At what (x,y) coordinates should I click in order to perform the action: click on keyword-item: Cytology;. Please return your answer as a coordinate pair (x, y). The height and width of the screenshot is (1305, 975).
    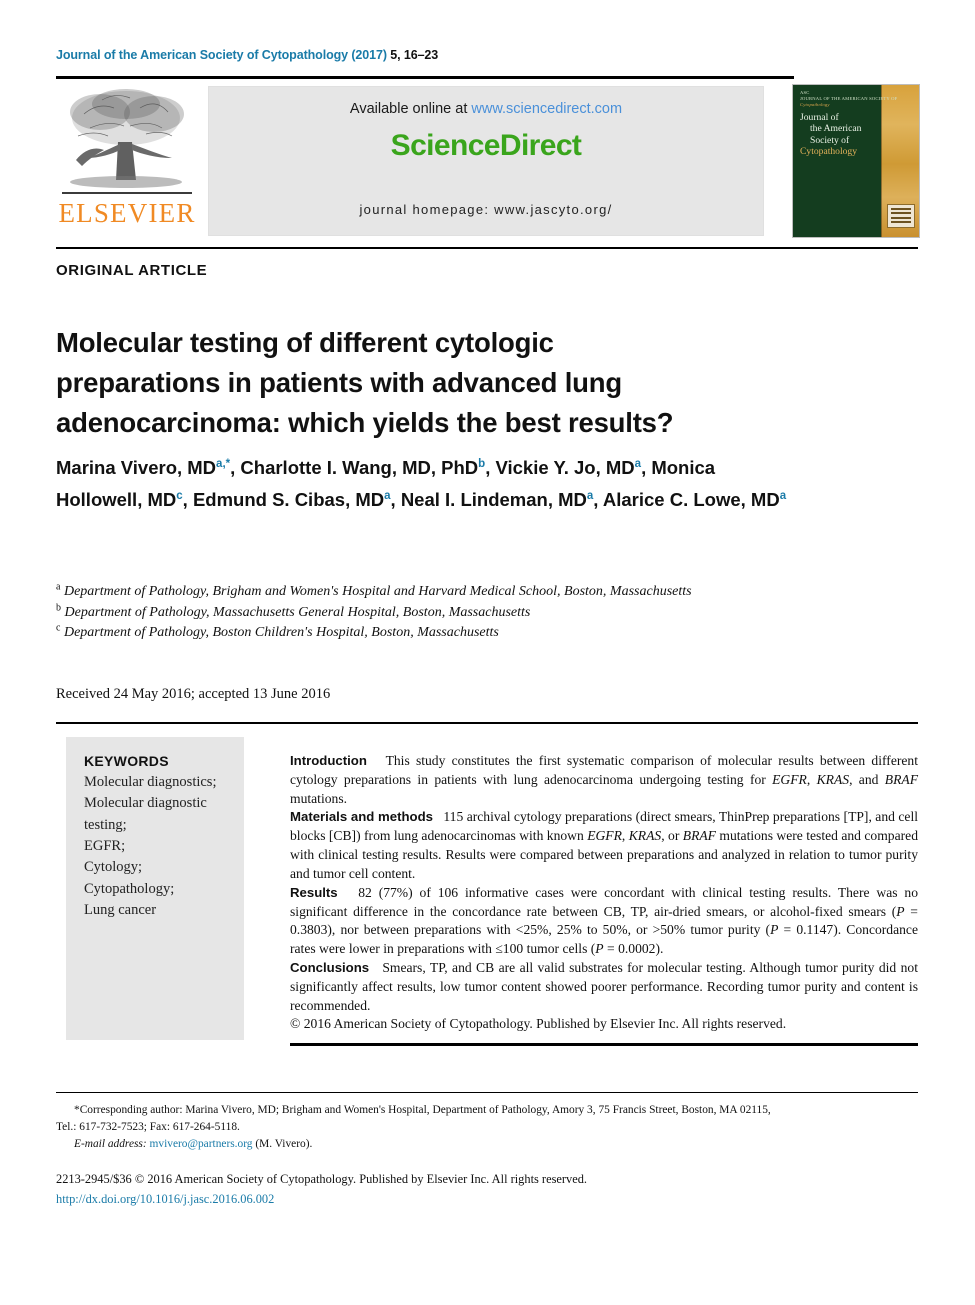
    Looking at the image, I should click on (113, 867).